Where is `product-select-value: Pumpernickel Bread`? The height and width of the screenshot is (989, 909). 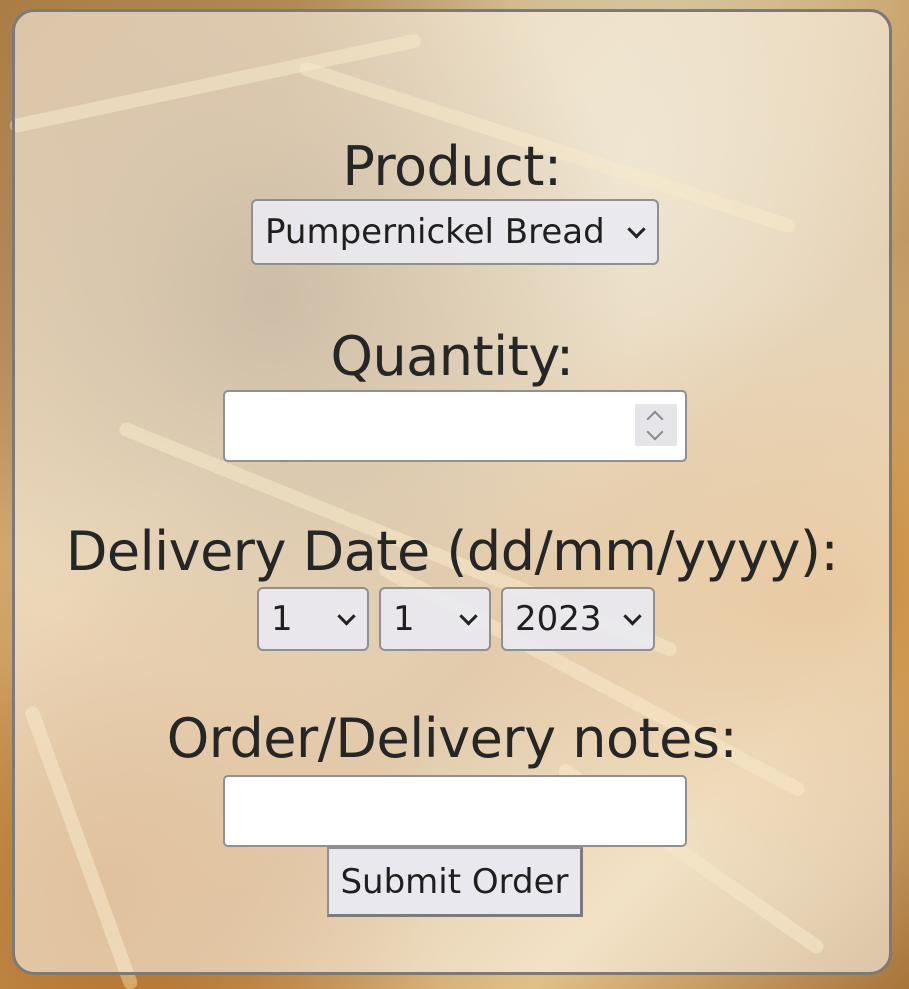
product-select-value: Pumpernickel Bread is located at coordinates (435, 232).